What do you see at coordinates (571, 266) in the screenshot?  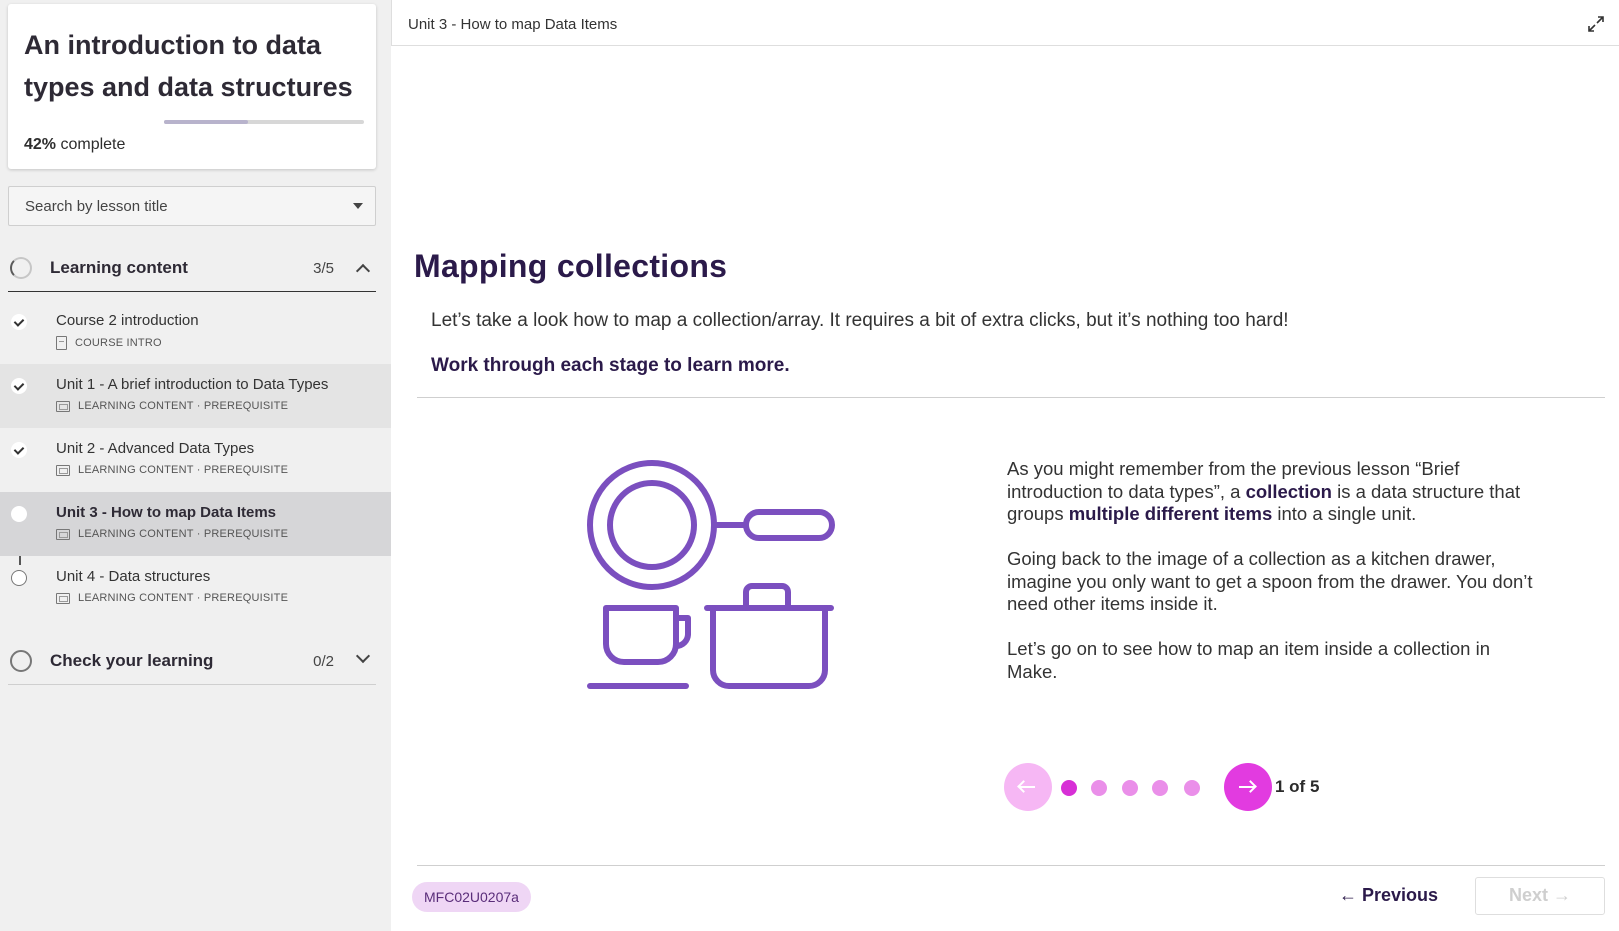 I see `lesson-heading: Mapping collections` at bounding box center [571, 266].